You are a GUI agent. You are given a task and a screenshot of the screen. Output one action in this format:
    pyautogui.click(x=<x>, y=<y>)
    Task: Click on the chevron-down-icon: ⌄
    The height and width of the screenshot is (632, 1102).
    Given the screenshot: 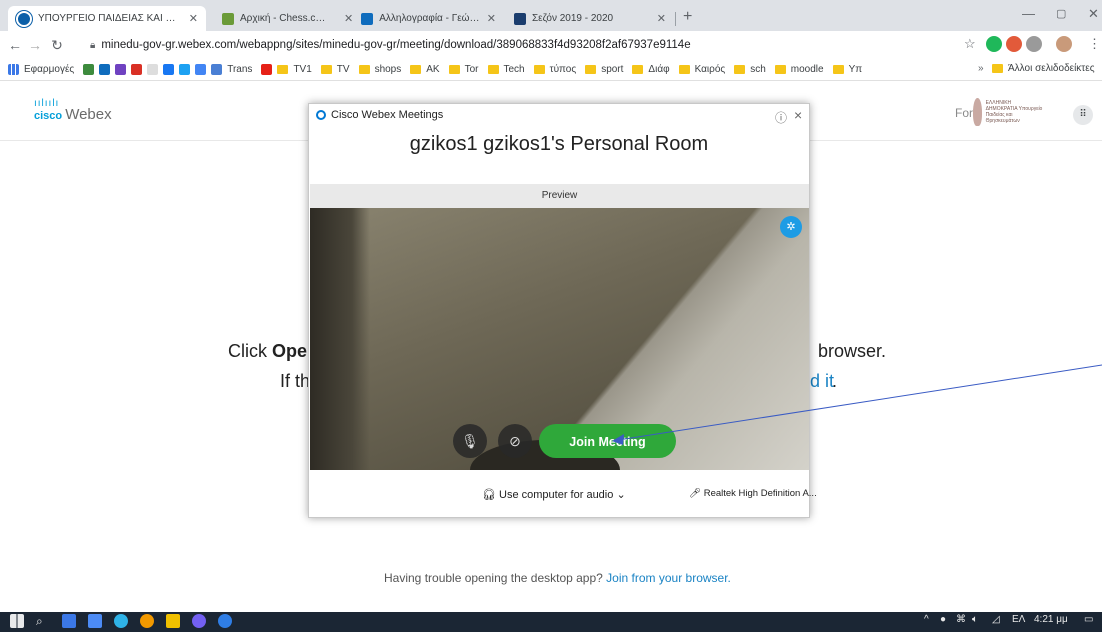 What is the action you would take?
    pyautogui.click(x=621, y=495)
    